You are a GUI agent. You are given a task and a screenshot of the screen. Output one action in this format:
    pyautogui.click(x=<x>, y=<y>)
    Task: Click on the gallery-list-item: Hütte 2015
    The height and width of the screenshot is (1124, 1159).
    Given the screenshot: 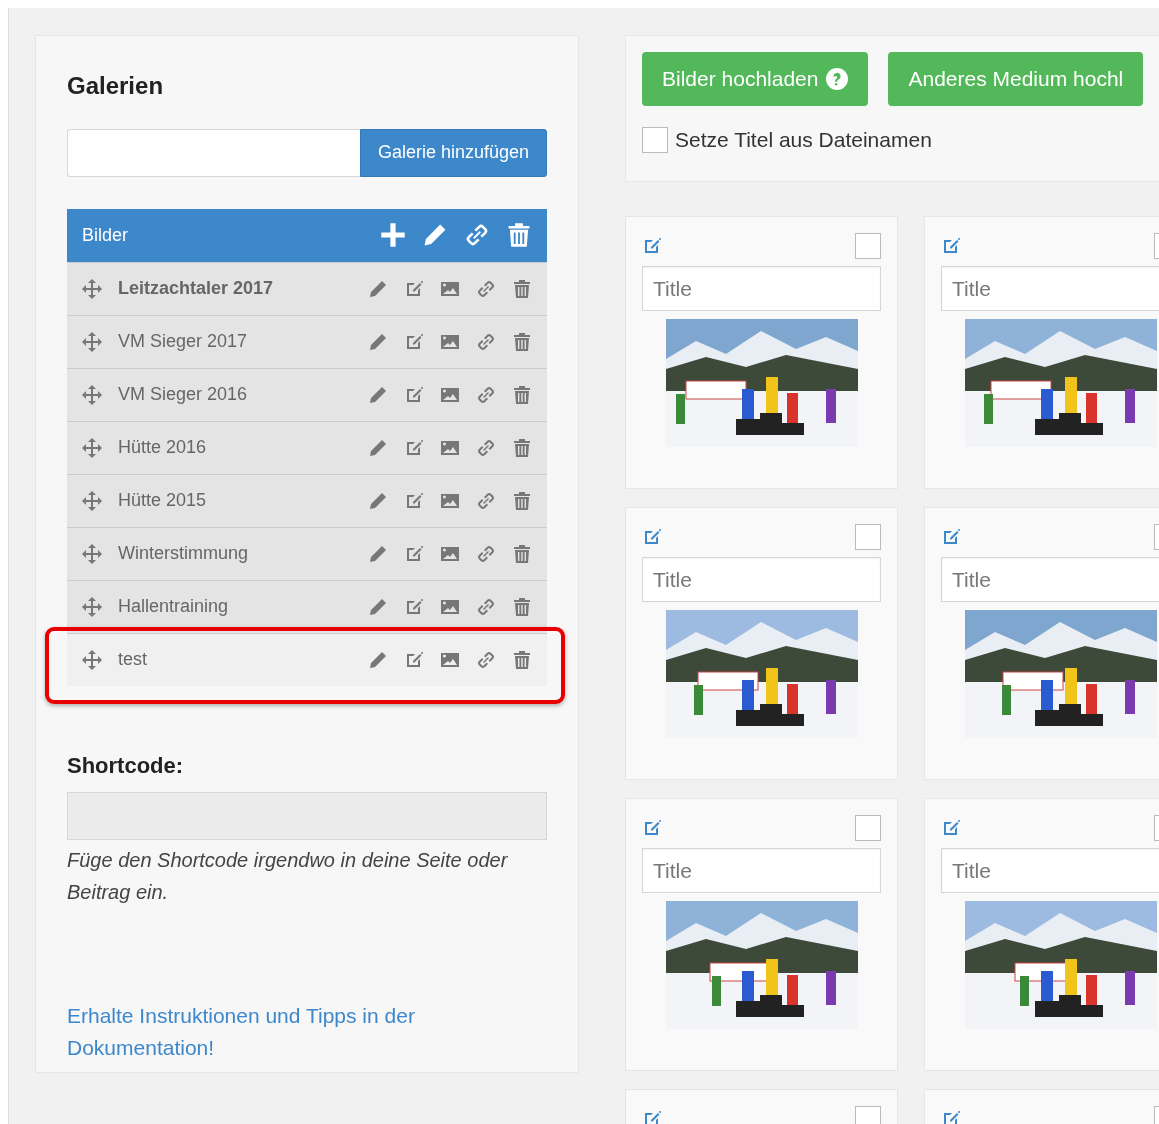 What is the action you would take?
    pyautogui.click(x=307, y=500)
    